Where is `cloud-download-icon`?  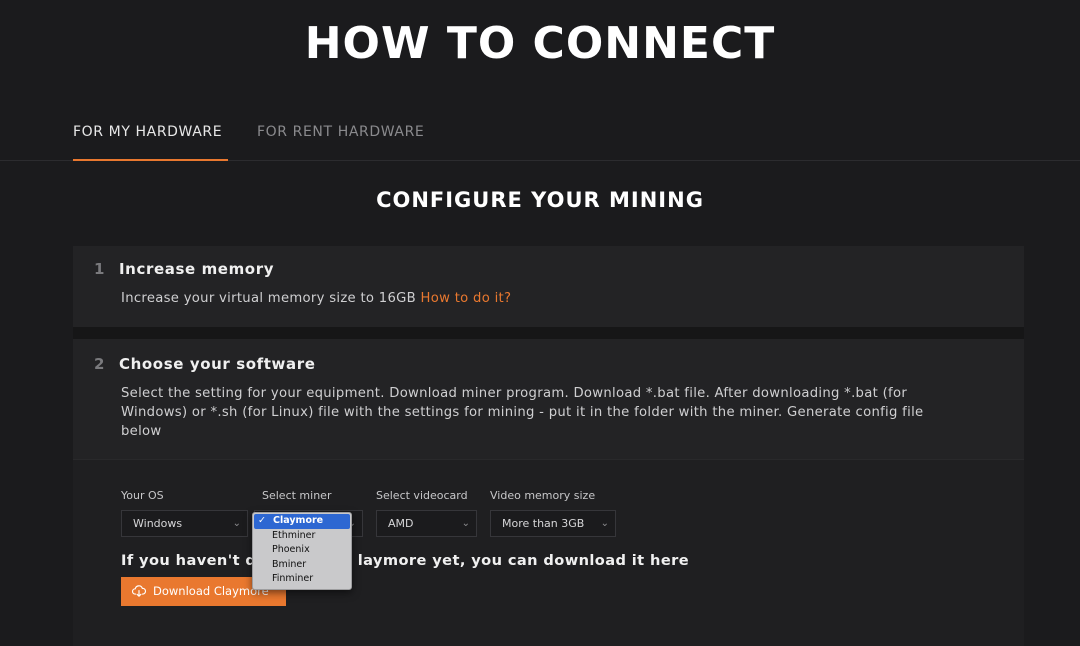 cloud-download-icon is located at coordinates (139, 591).